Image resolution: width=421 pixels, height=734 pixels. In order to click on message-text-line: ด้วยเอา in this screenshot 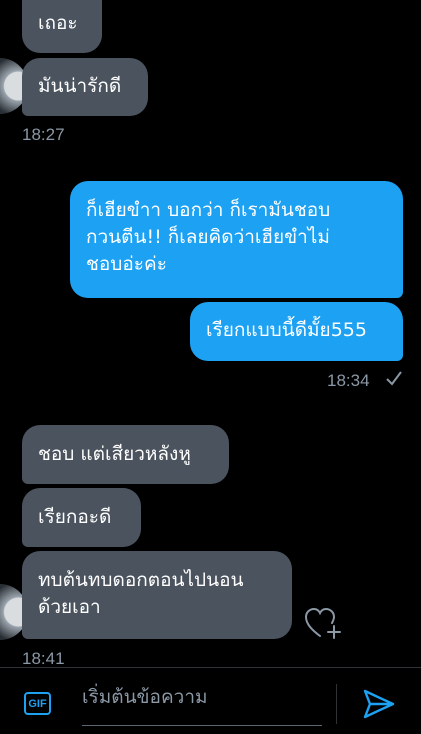, I will do `click(69, 607)`.